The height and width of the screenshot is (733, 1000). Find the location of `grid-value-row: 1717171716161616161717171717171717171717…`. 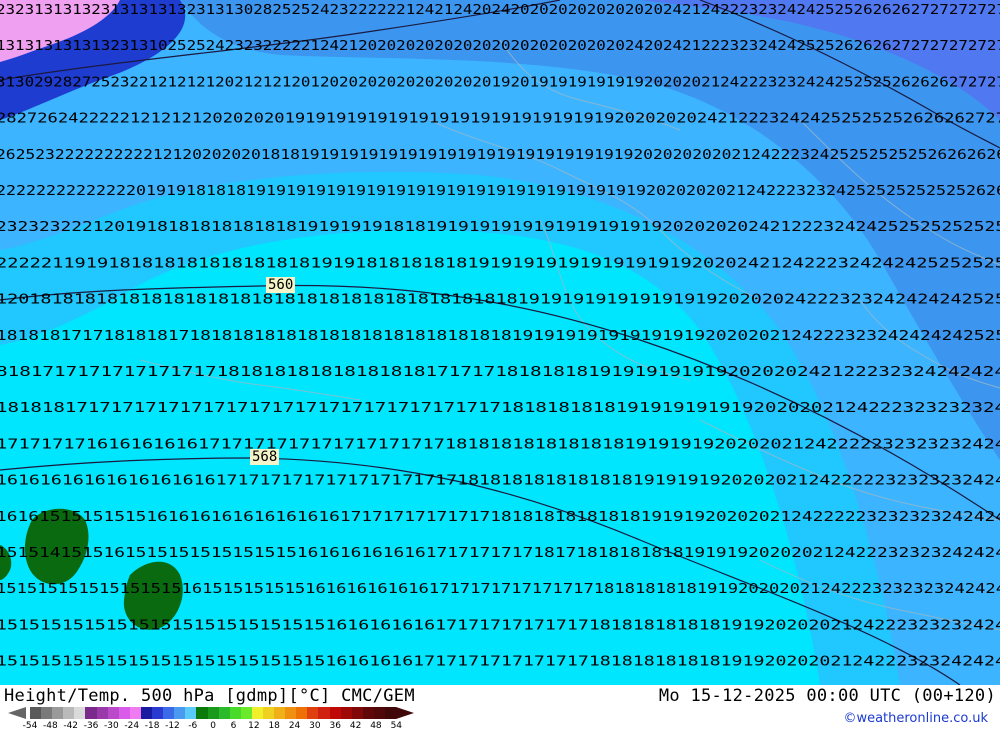

grid-value-row: 1717171716161616161717171717171717171717… is located at coordinates (500, 444).